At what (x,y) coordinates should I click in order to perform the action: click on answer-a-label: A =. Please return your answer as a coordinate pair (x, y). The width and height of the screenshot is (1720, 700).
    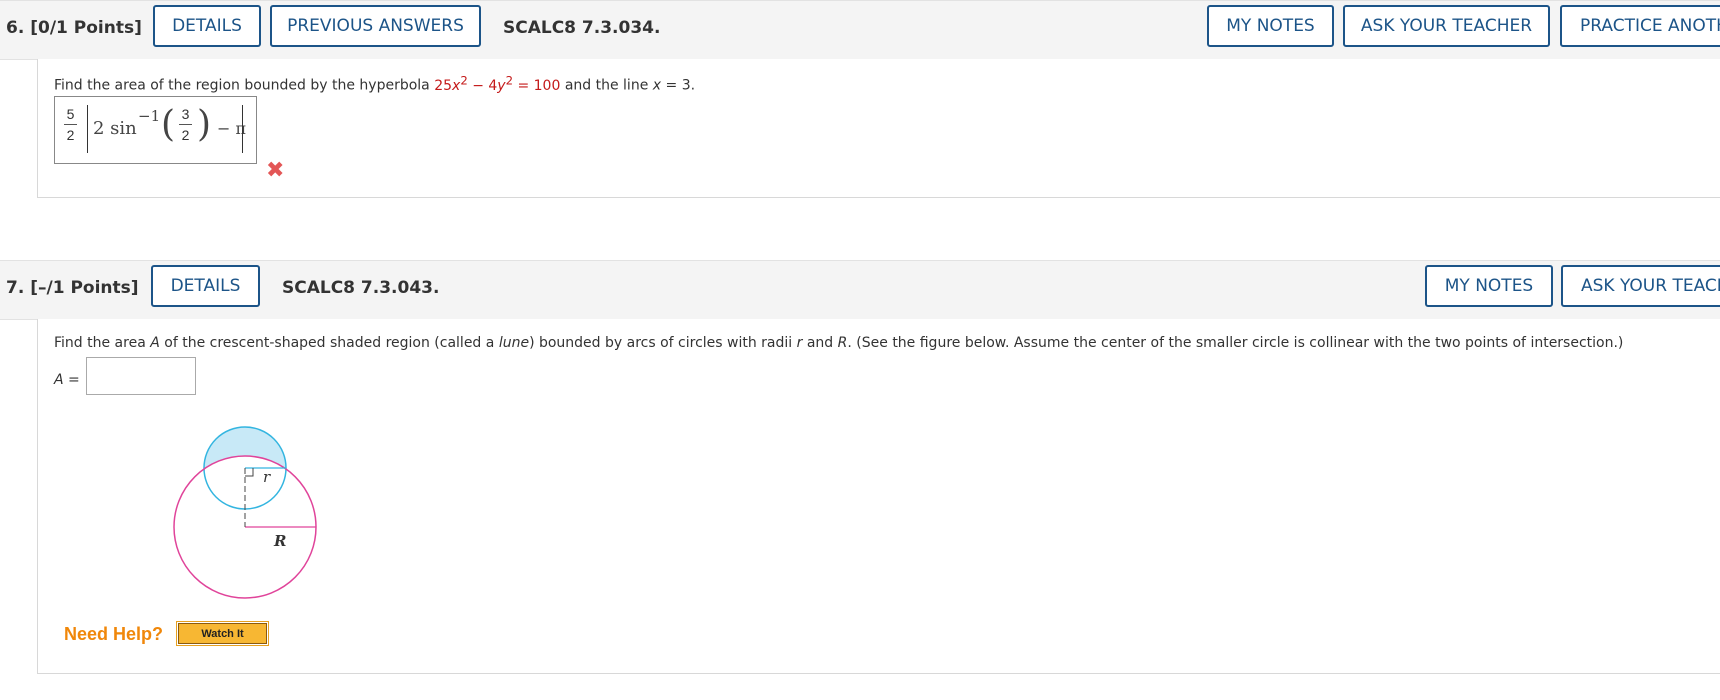
    Looking at the image, I should click on (67, 380).